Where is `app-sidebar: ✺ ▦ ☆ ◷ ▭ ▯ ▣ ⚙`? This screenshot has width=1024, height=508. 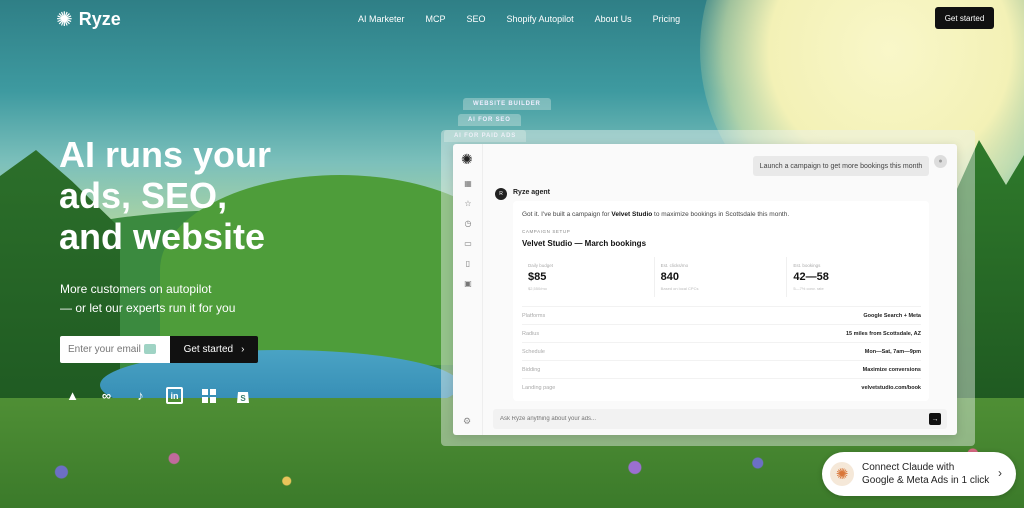 app-sidebar: ✺ ▦ ☆ ◷ ▭ ▯ ▣ ⚙ is located at coordinates (468, 289).